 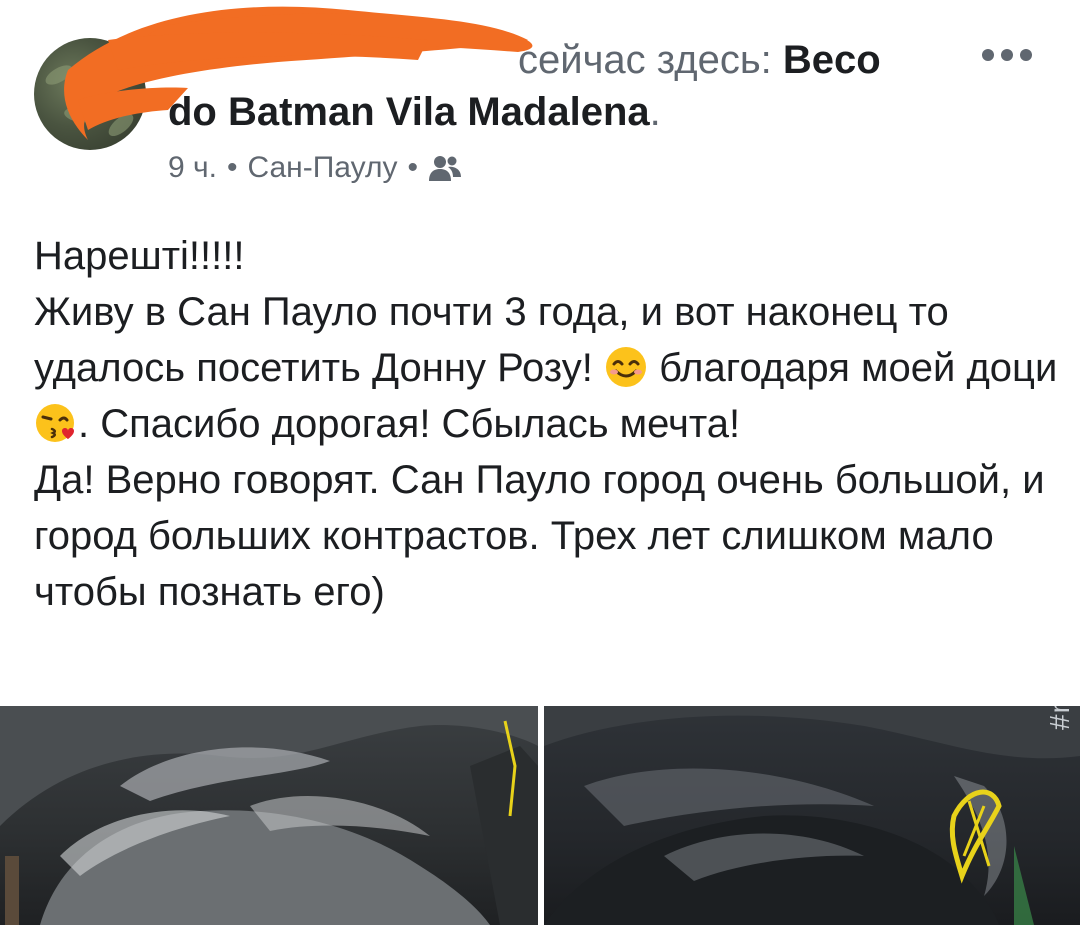 I want to click on redaction-scribble, so click(x=298, y=73).